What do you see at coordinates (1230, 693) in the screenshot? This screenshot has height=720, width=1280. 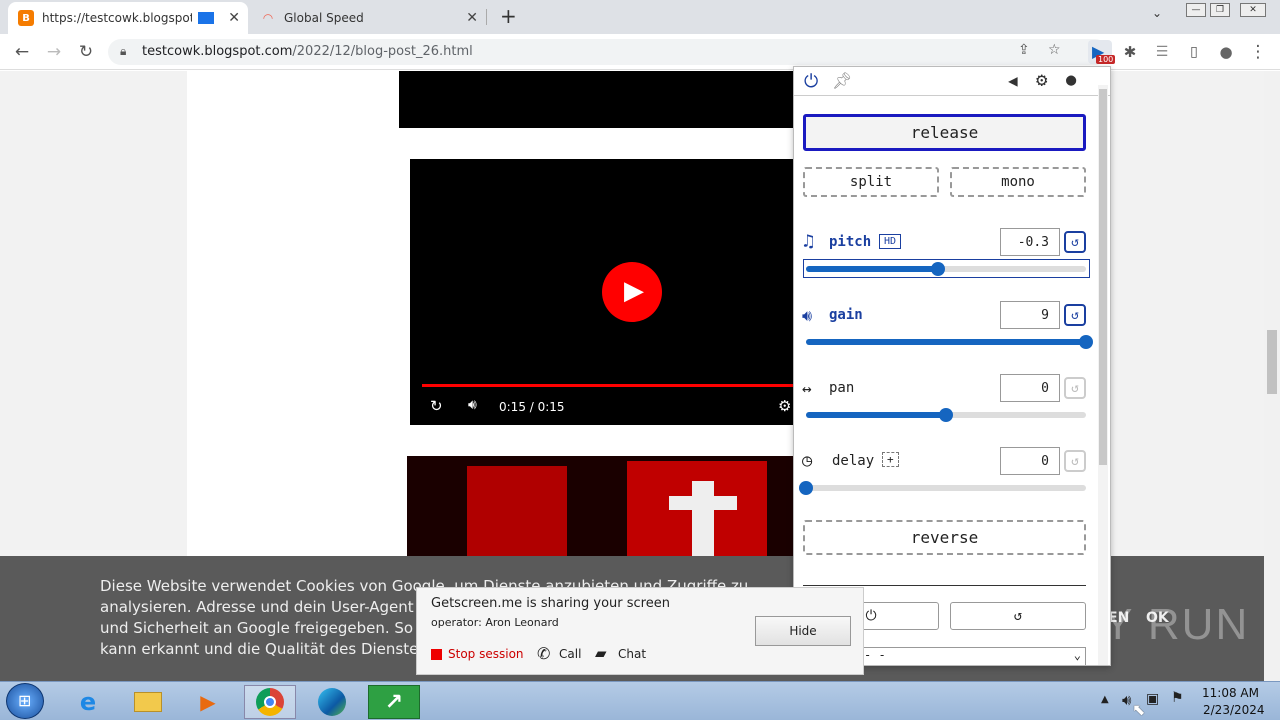 I see `clock-time: 11:08 AM` at bounding box center [1230, 693].